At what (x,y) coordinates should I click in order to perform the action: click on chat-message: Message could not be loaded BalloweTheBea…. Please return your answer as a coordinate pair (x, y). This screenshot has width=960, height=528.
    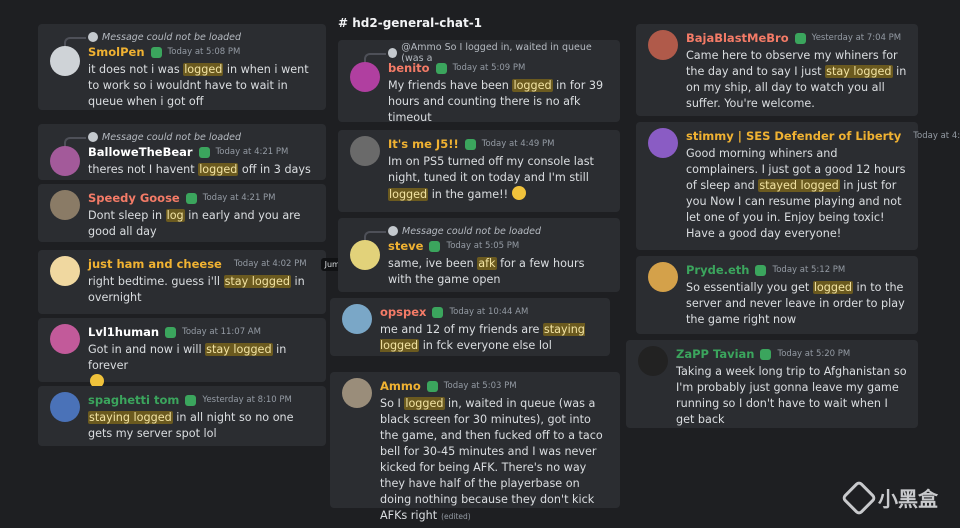
    Looking at the image, I should click on (182, 152).